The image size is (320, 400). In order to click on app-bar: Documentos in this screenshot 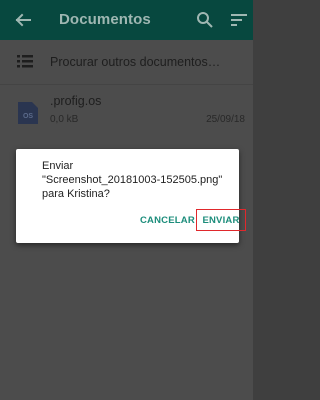, I will do `click(126, 20)`.